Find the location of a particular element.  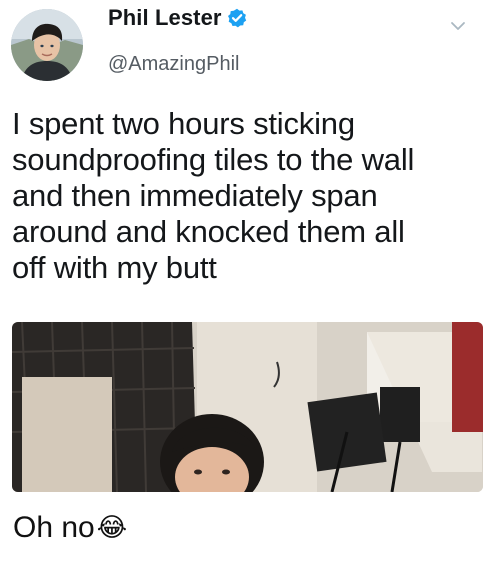

avatar-photo is located at coordinates (47, 45).